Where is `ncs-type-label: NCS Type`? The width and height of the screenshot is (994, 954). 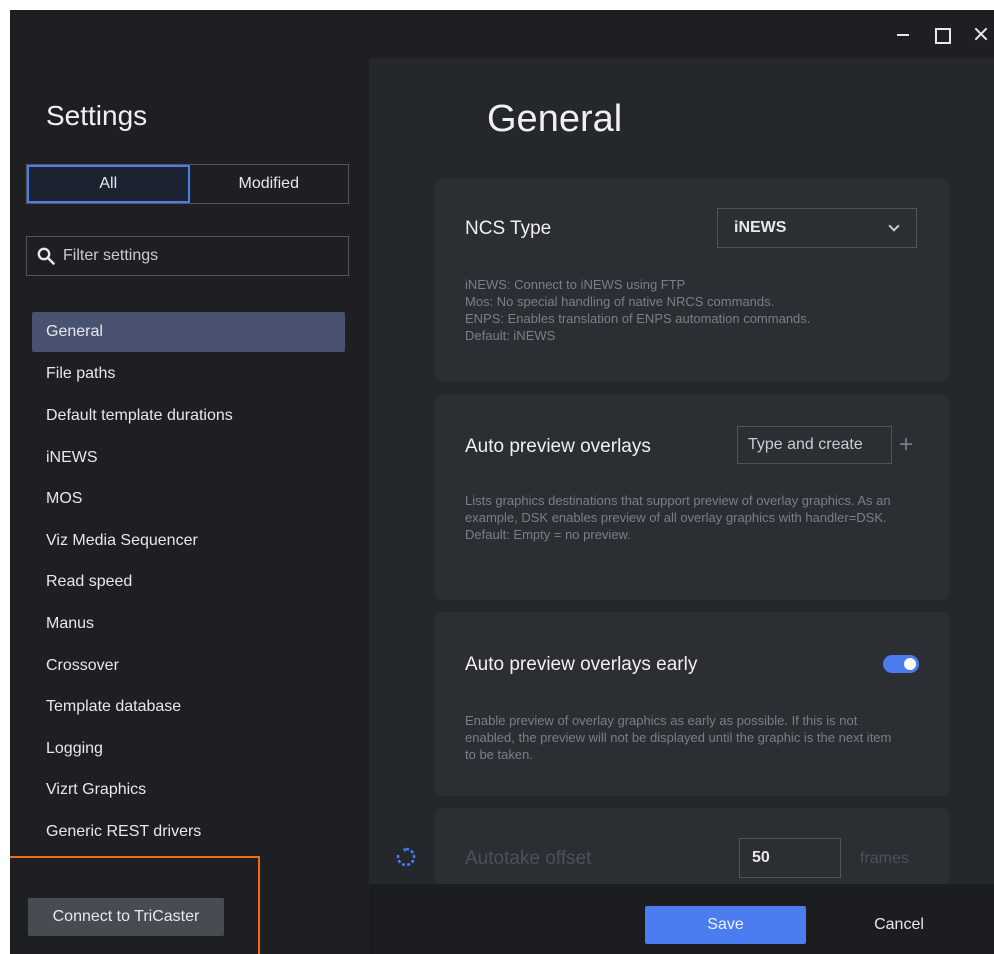
ncs-type-label: NCS Type is located at coordinates (508, 228).